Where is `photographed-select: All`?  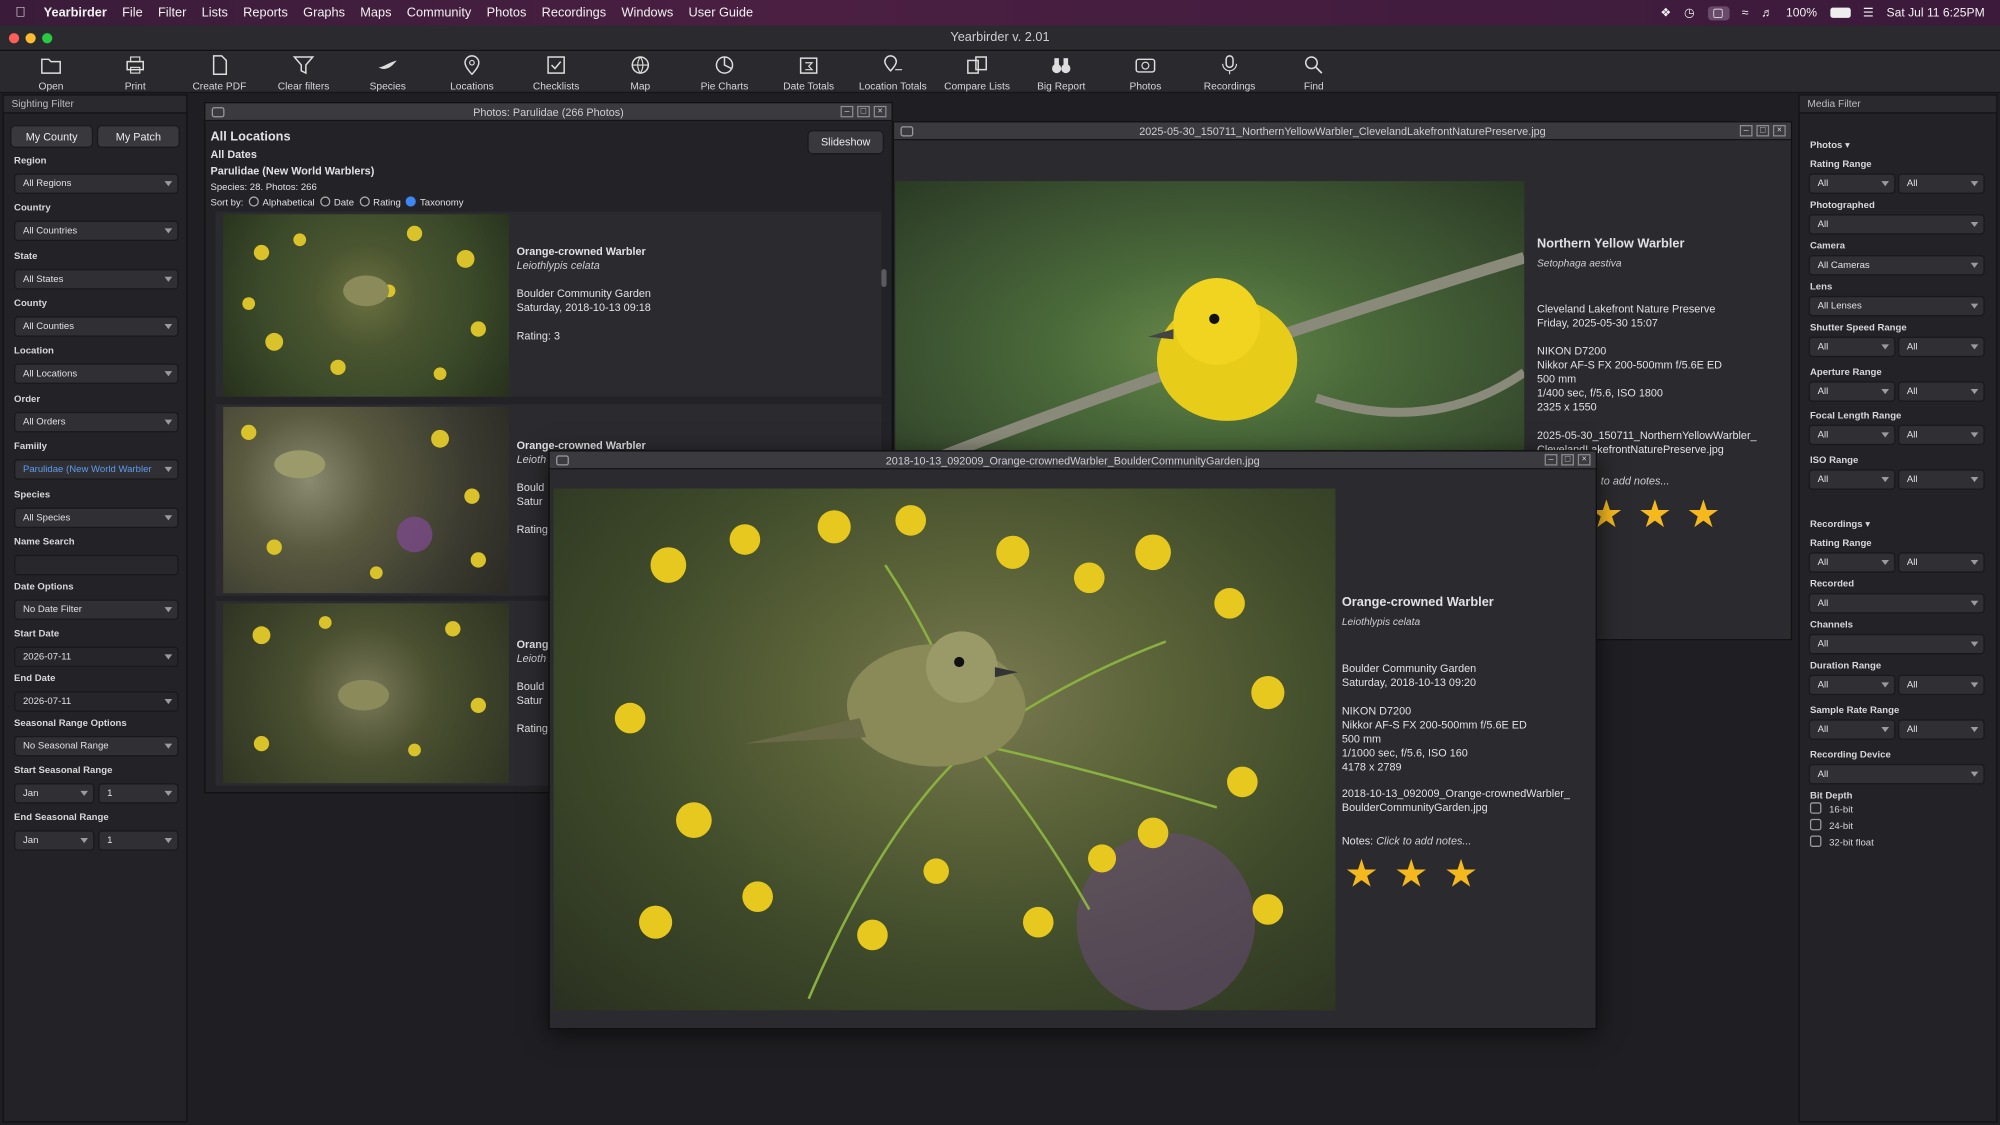
photographed-select: All is located at coordinates (1896, 224).